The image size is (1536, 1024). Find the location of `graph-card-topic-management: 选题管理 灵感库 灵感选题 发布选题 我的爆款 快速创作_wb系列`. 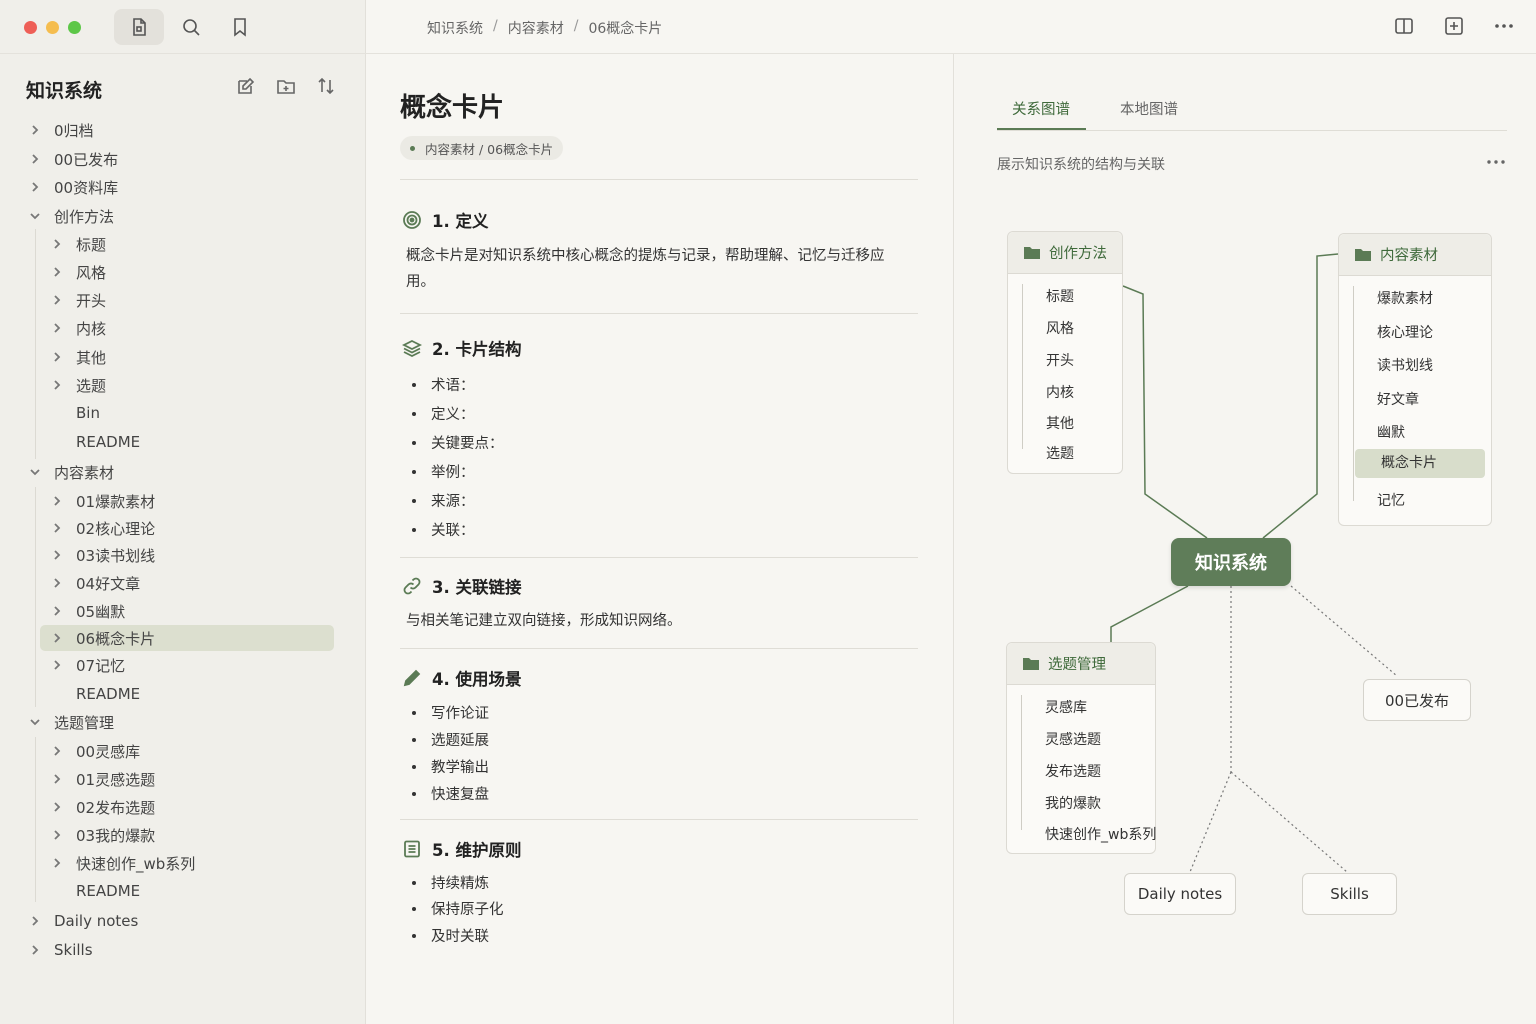

graph-card-topic-management: 选题管理 灵感库 灵感选题 发布选题 我的爆款 快速创作_wb系列 is located at coordinates (1081, 748).